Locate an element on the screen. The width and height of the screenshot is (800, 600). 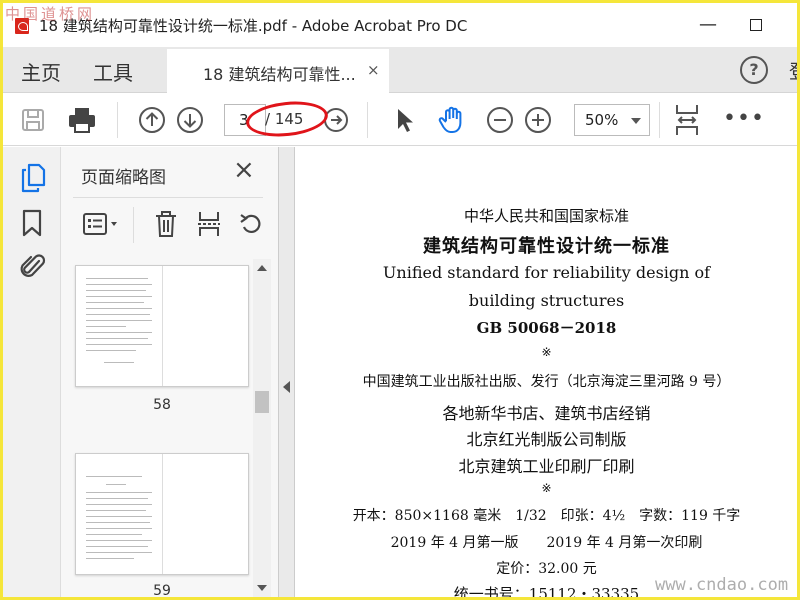
chevron-left-icon is located at coordinates (286, 387).